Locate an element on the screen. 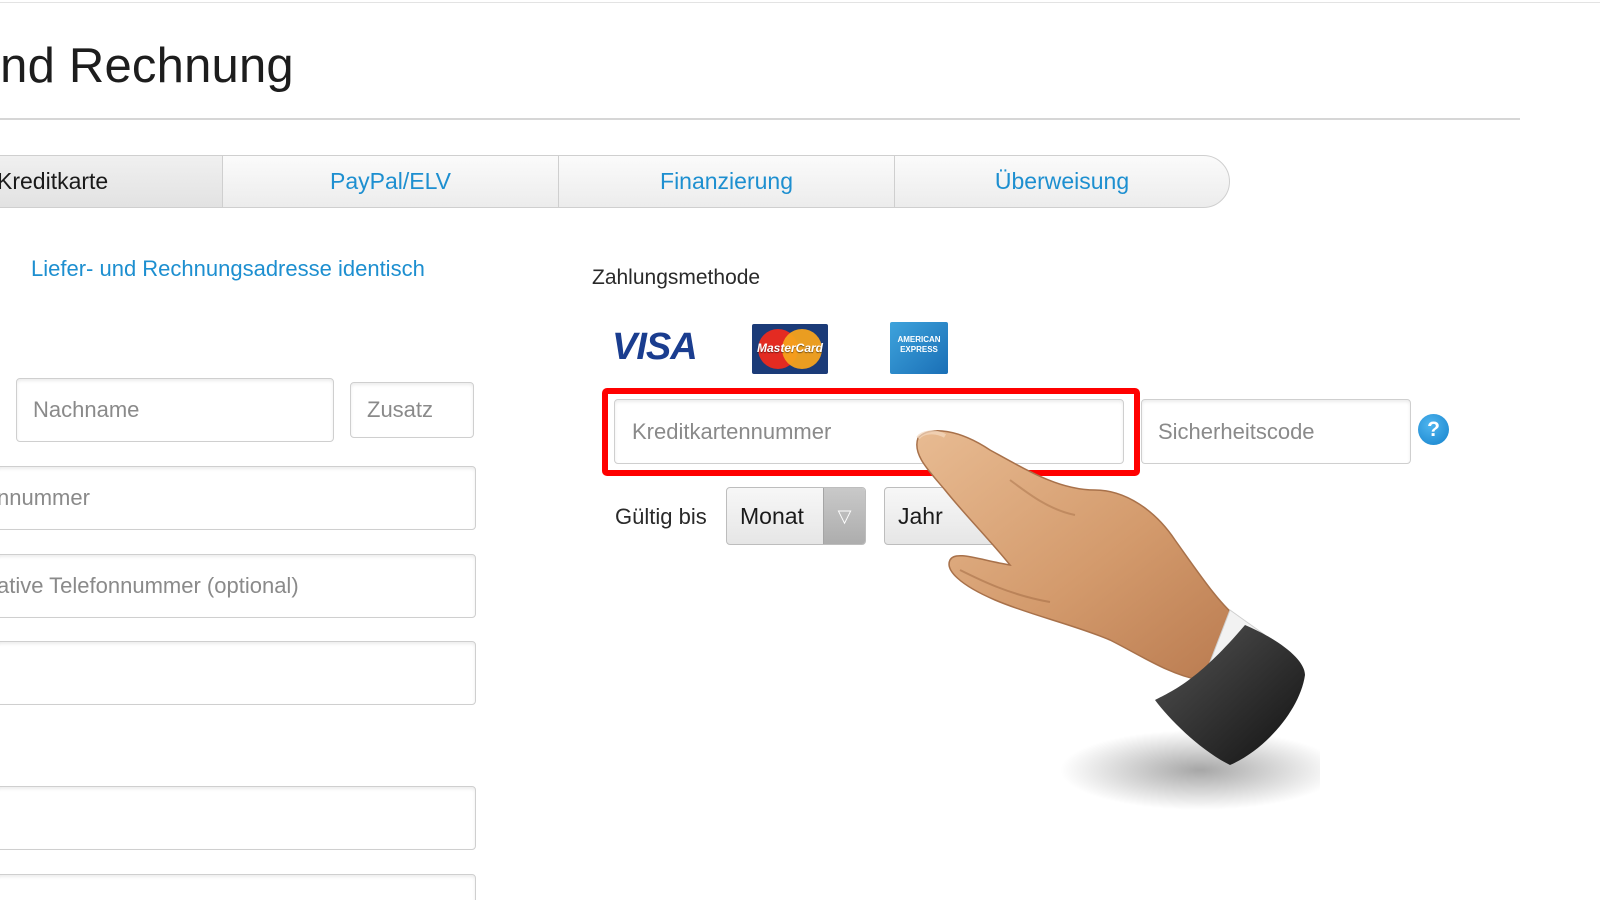 The height and width of the screenshot is (900, 1600). help-icon: ? is located at coordinates (1433, 429).